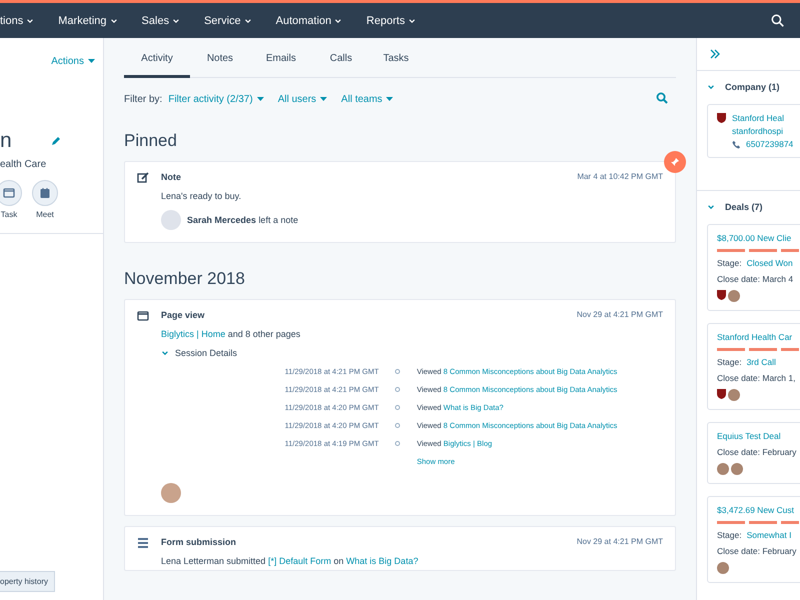 Image resolution: width=800 pixels, height=600 pixels. I want to click on tab: Emails, so click(281, 58).